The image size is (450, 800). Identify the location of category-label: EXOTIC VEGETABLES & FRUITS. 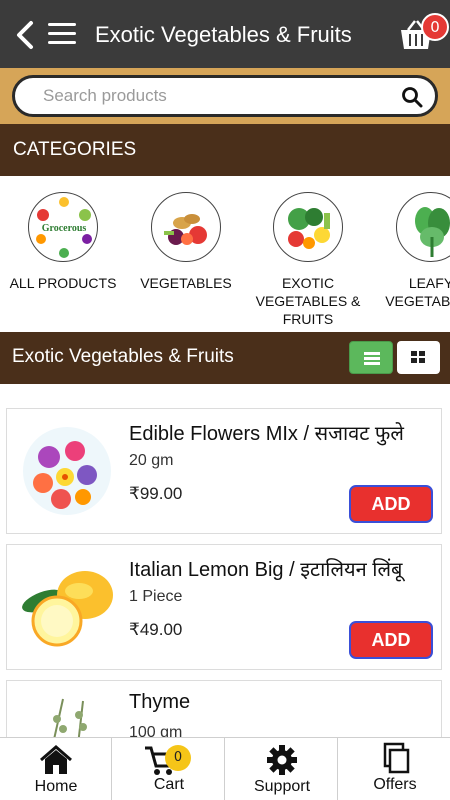
(308, 301).